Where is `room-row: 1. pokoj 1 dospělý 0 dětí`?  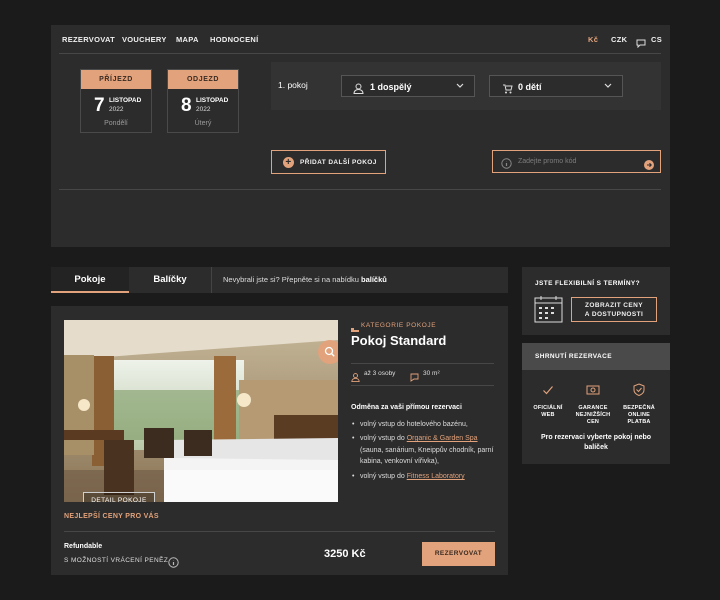
room-row: 1. pokoj 1 dospělý 0 dětí is located at coordinates (466, 86).